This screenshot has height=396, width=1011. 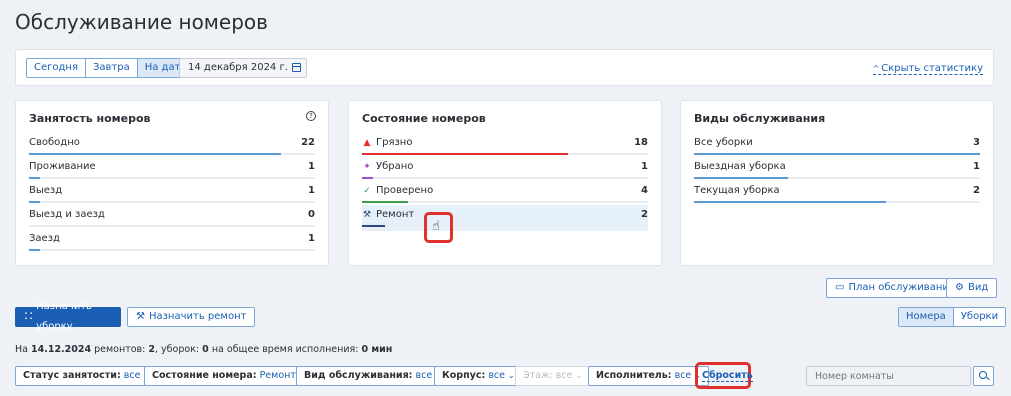 What do you see at coordinates (505, 218) in the screenshot?
I see `room-state-row: ⚒ Ремонт 2` at bounding box center [505, 218].